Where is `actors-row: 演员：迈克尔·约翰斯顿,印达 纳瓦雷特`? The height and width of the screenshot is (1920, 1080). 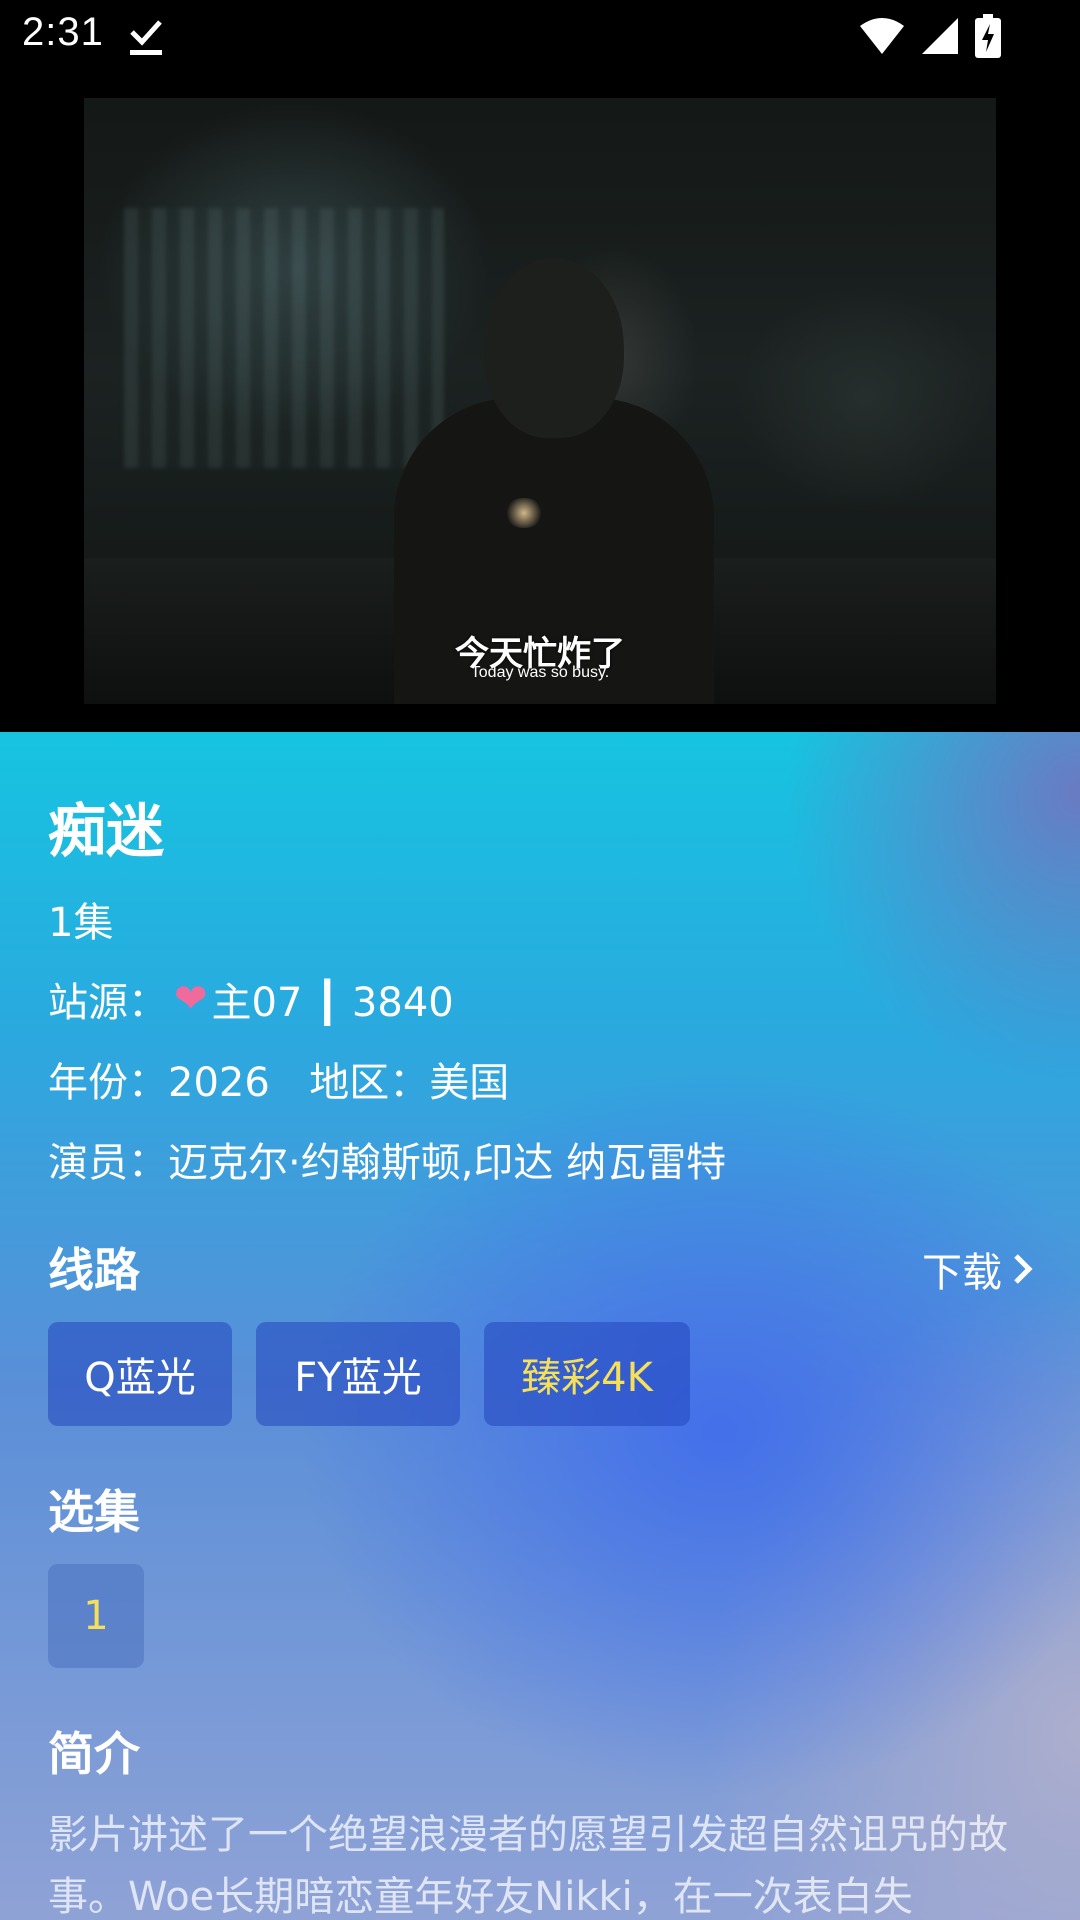 actors-row: 演员：迈克尔·约翰斯顿,印达 纳瓦雷特 is located at coordinates (387, 1159).